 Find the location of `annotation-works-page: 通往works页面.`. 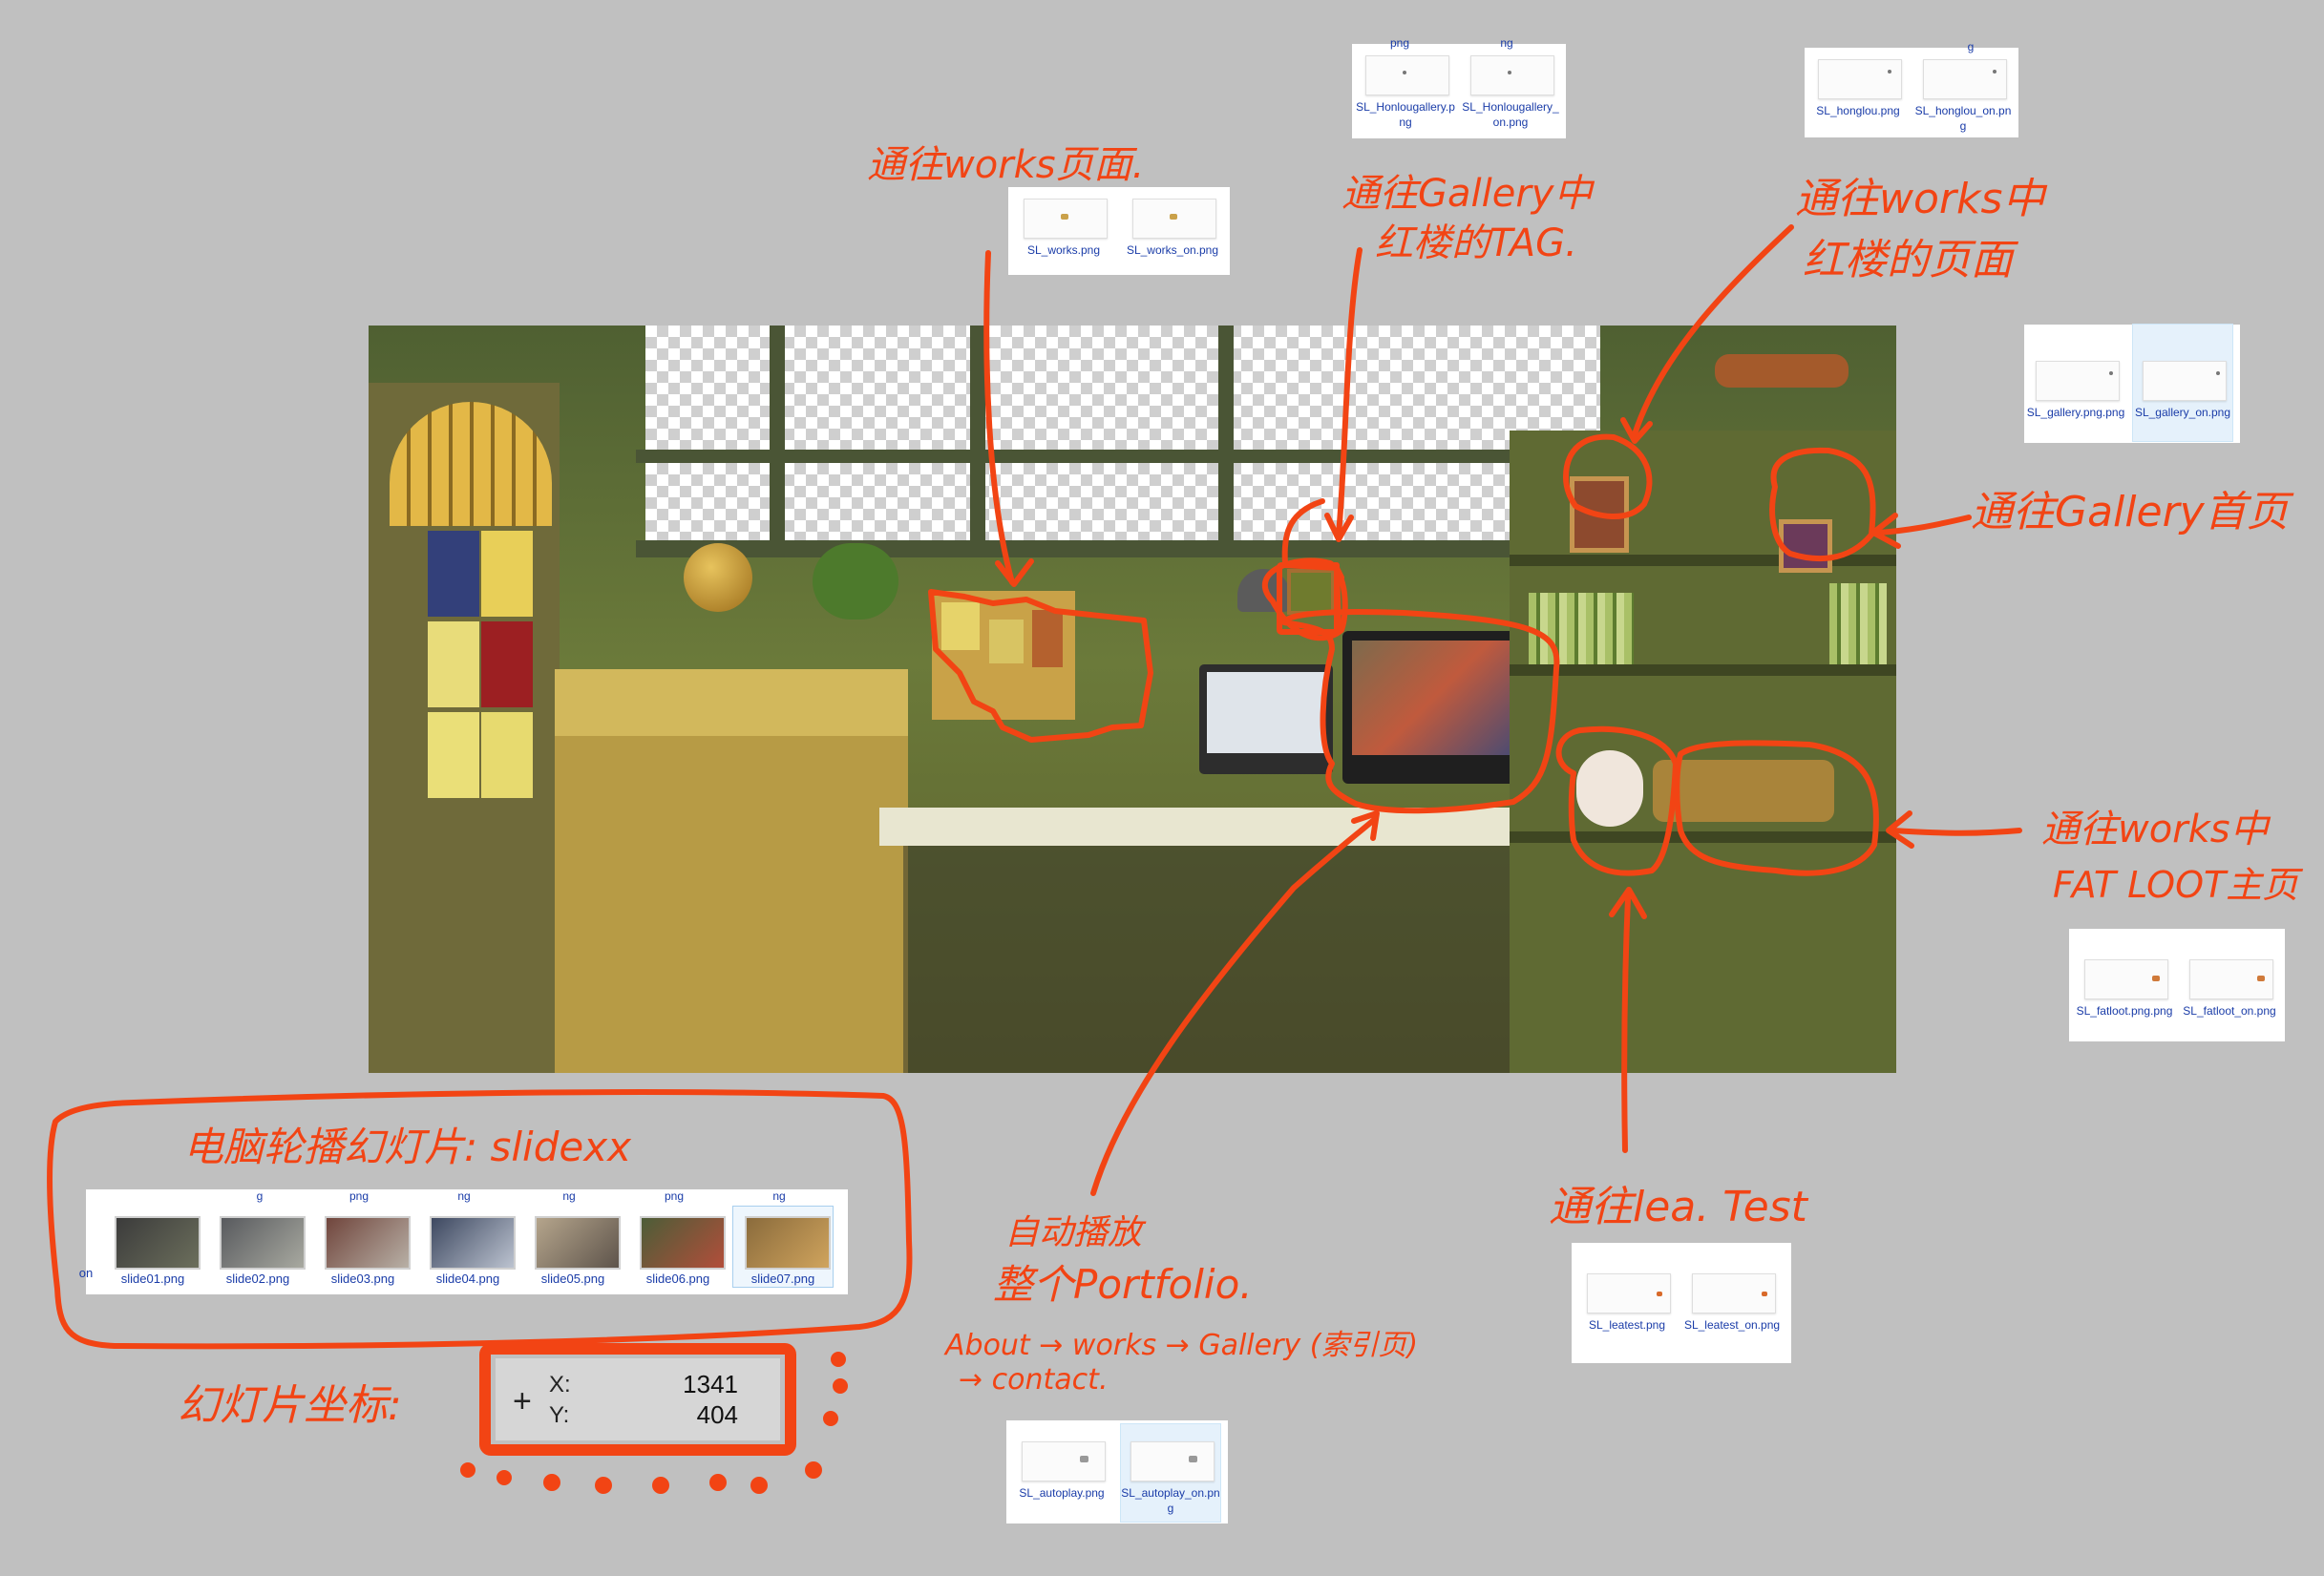

annotation-works-page: 通往works页面. is located at coordinates (1006, 165).